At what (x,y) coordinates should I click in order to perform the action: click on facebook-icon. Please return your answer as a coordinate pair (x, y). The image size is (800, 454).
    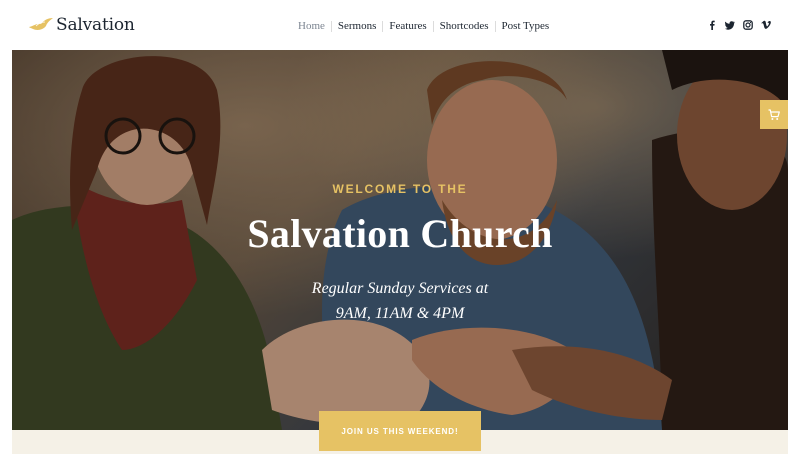
    Looking at the image, I should click on (712, 25).